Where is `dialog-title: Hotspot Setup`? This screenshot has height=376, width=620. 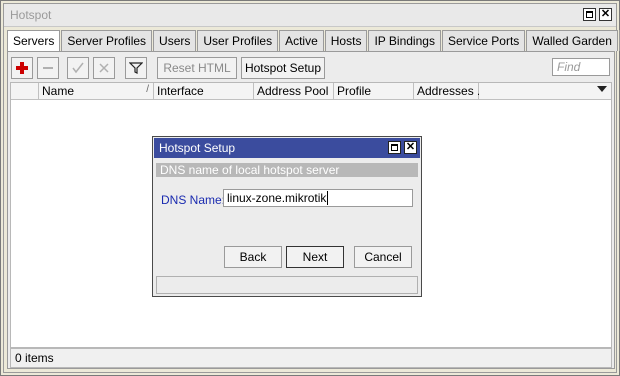 dialog-title: Hotspot Setup is located at coordinates (197, 148).